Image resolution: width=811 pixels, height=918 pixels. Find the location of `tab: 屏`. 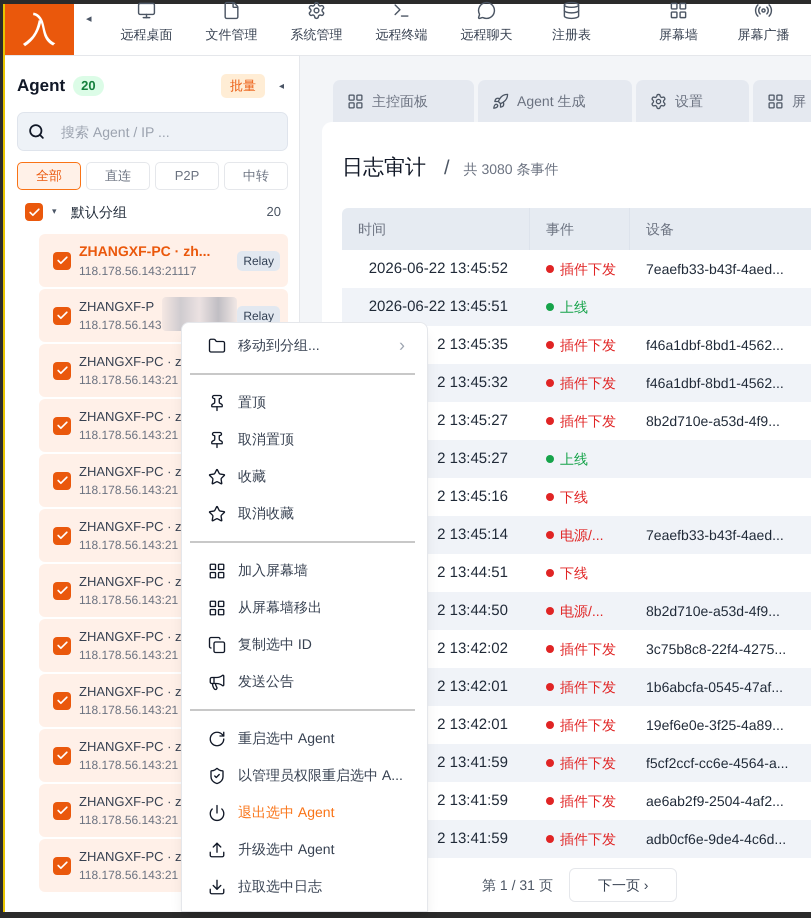

tab: 屏 is located at coordinates (782, 101).